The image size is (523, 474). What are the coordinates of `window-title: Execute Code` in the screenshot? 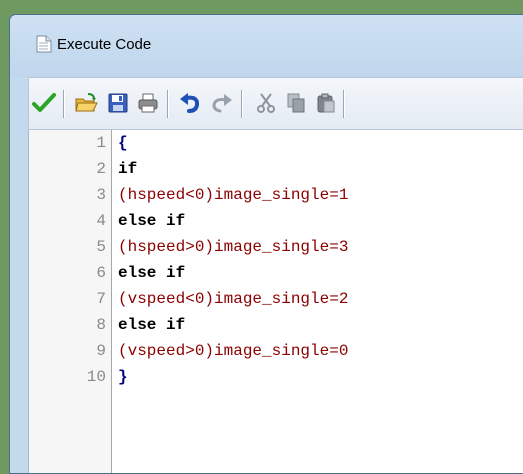 It's located at (104, 44).